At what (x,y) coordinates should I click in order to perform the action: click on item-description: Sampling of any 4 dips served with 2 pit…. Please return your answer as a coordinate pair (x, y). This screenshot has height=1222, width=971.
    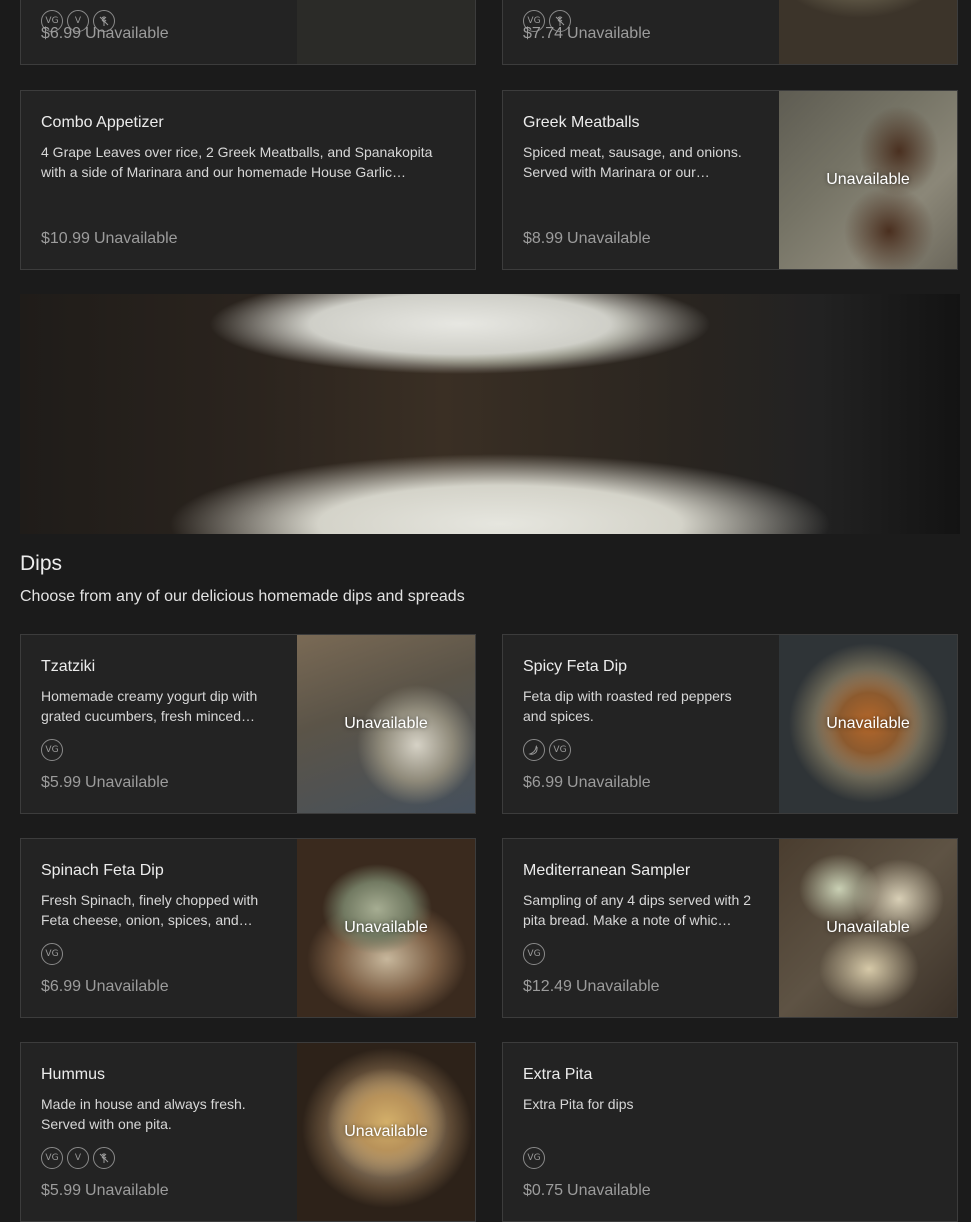
    Looking at the image, I should click on (637, 910).